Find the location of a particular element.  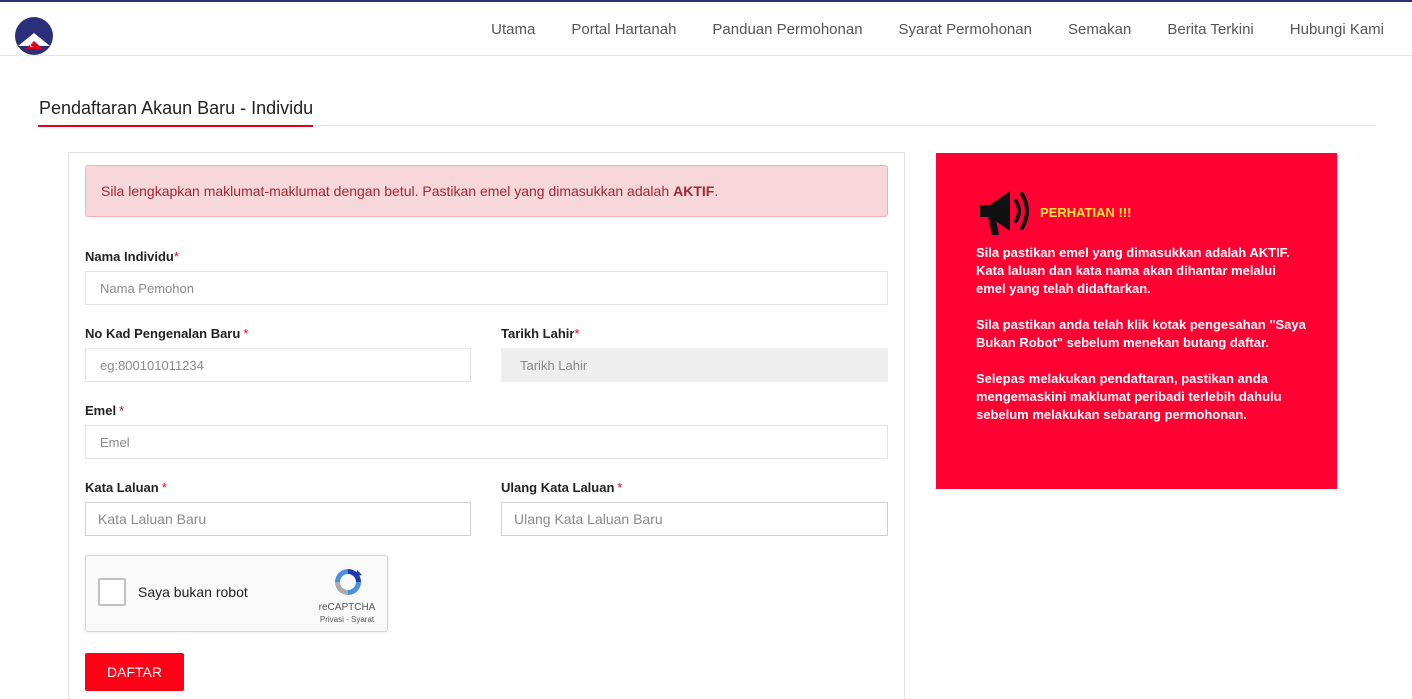

megaphone-icon is located at coordinates (1004, 213).